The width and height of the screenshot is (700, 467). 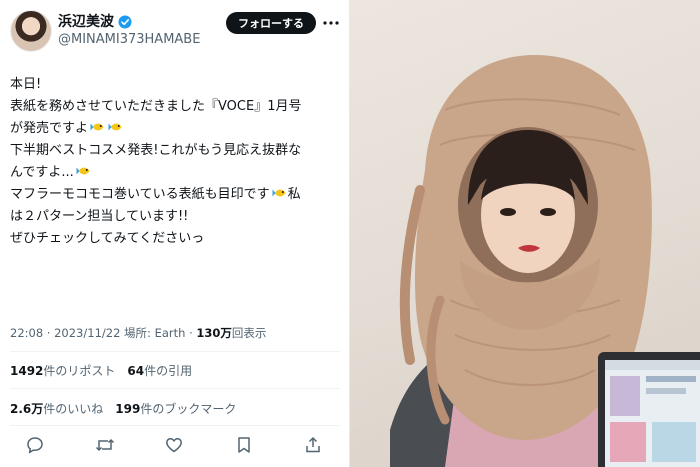 I want to click on likes-count: 2.6万, so click(x=27, y=409).